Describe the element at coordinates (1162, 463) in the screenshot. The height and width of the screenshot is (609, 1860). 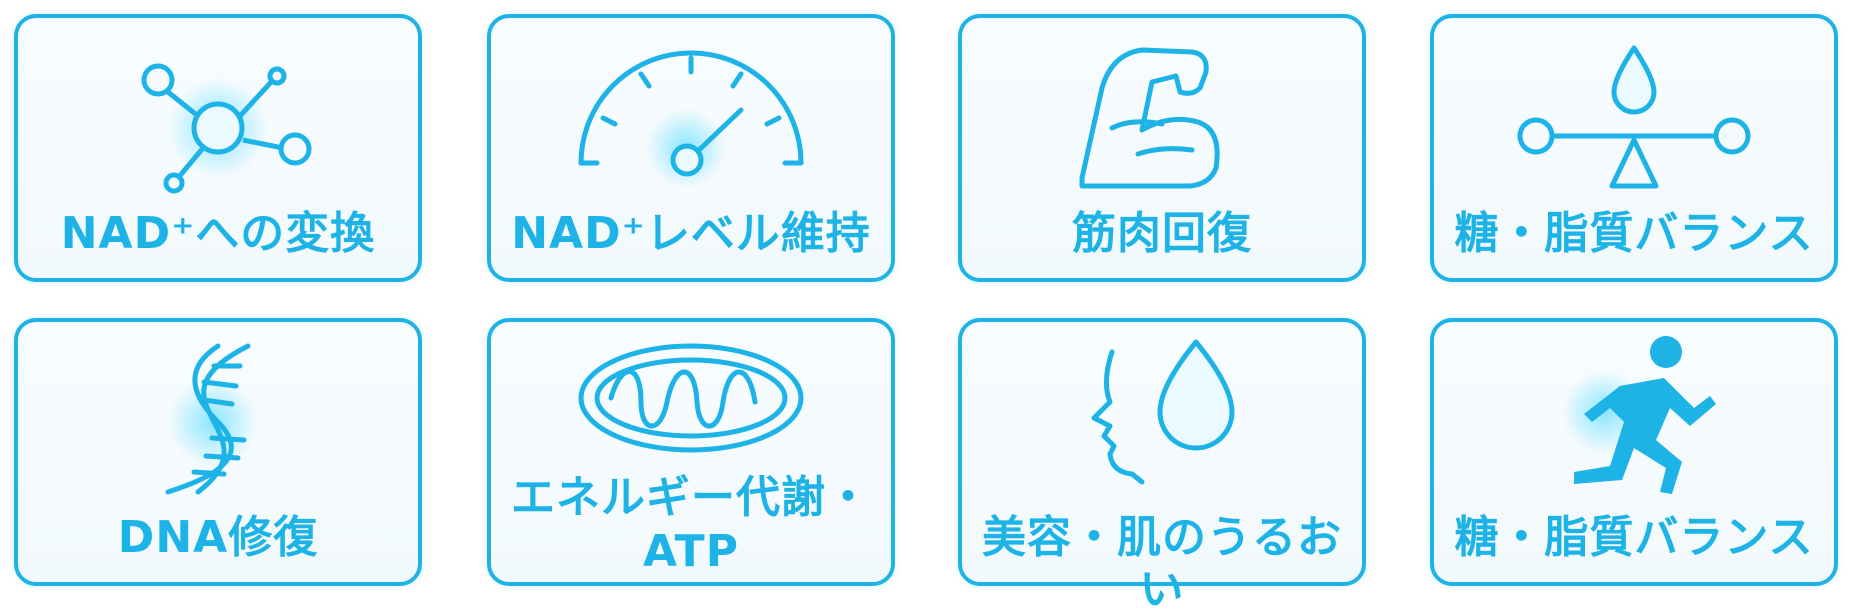
I see `card-beauty-skin: 美容・肌のうるおい` at that location.